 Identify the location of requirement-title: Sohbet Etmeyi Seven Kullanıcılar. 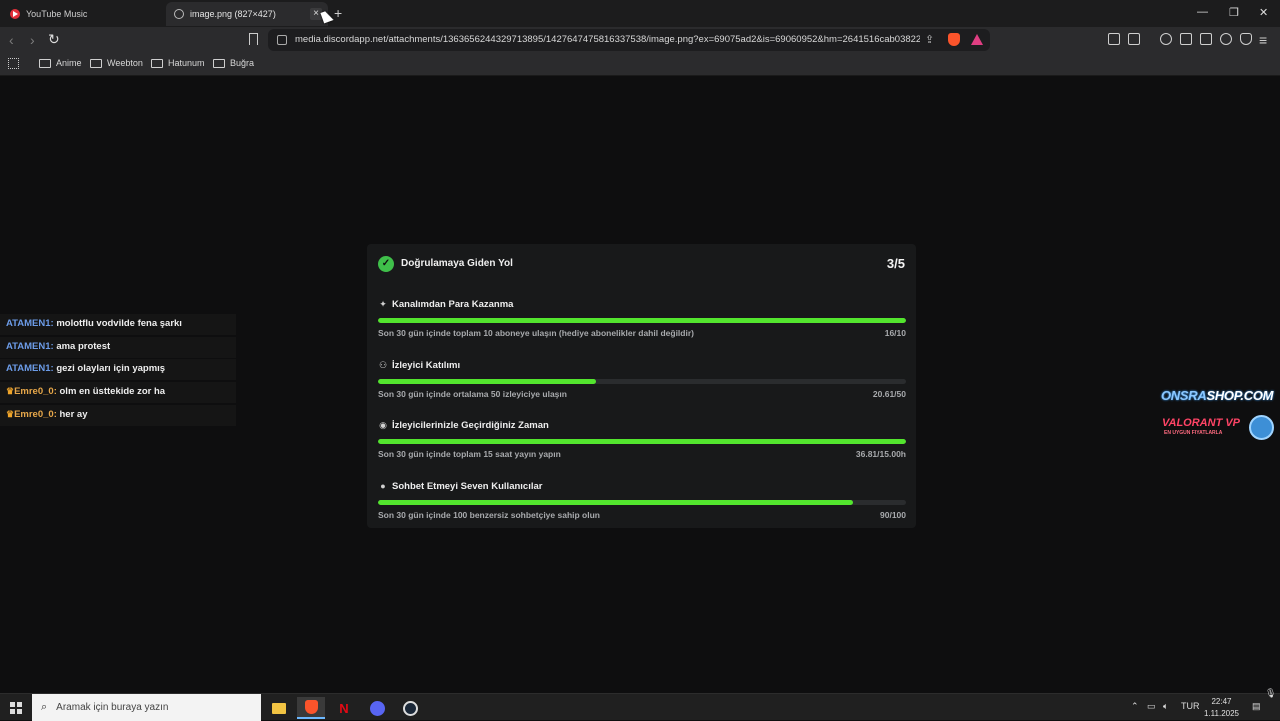
(467, 486).